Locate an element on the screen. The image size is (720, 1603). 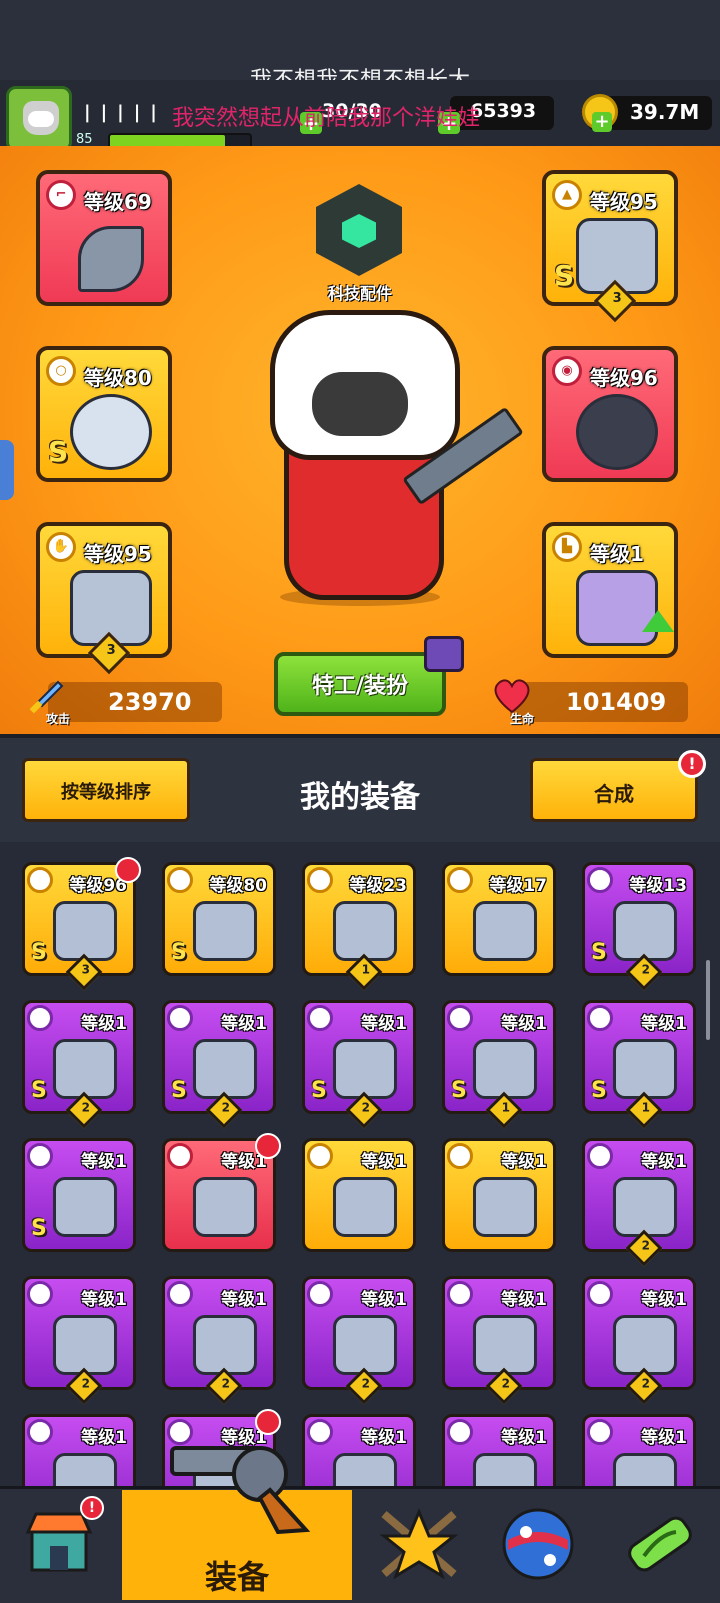
belt-item-icon is located at coordinates (617, 432).